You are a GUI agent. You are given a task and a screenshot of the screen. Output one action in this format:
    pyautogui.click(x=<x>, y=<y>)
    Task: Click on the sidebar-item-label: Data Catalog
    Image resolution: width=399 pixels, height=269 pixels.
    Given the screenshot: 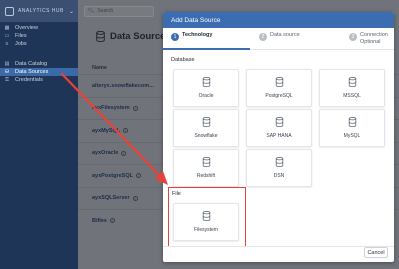 What is the action you would take?
    pyautogui.click(x=31, y=64)
    